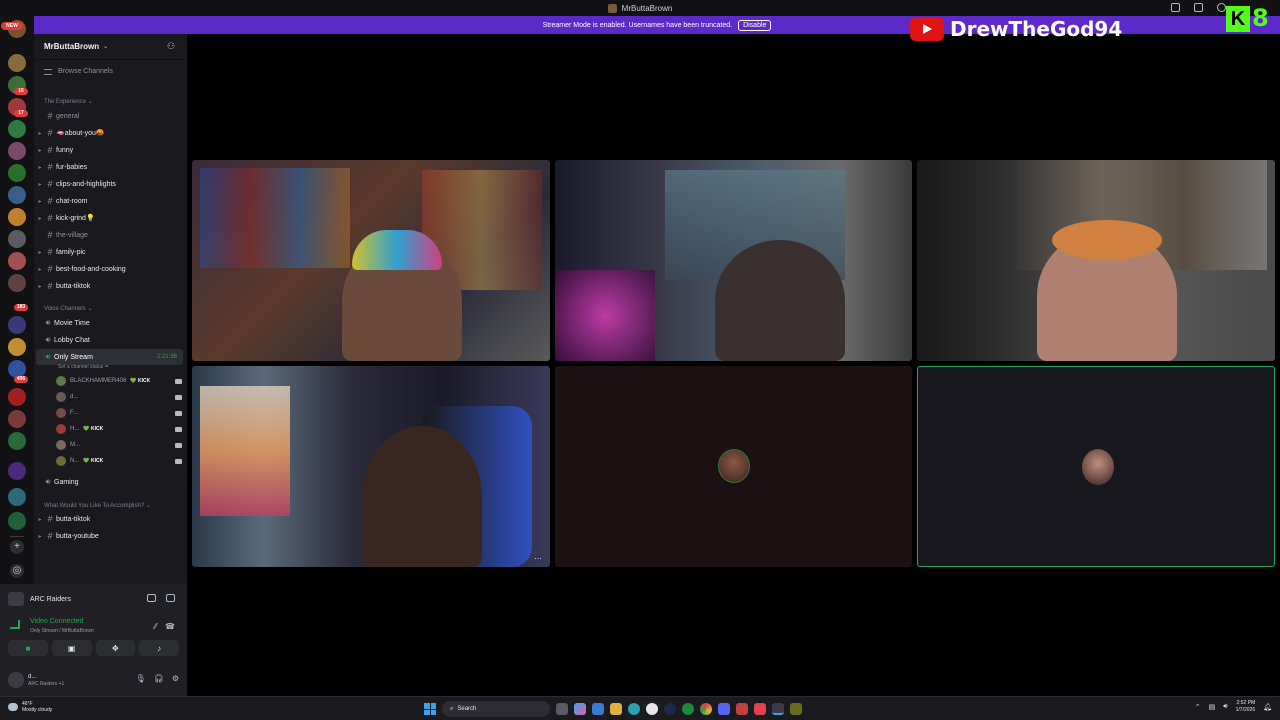  Describe the element at coordinates (1225, 707) in the screenshot. I see `volume-icon: 🔊︎` at that location.